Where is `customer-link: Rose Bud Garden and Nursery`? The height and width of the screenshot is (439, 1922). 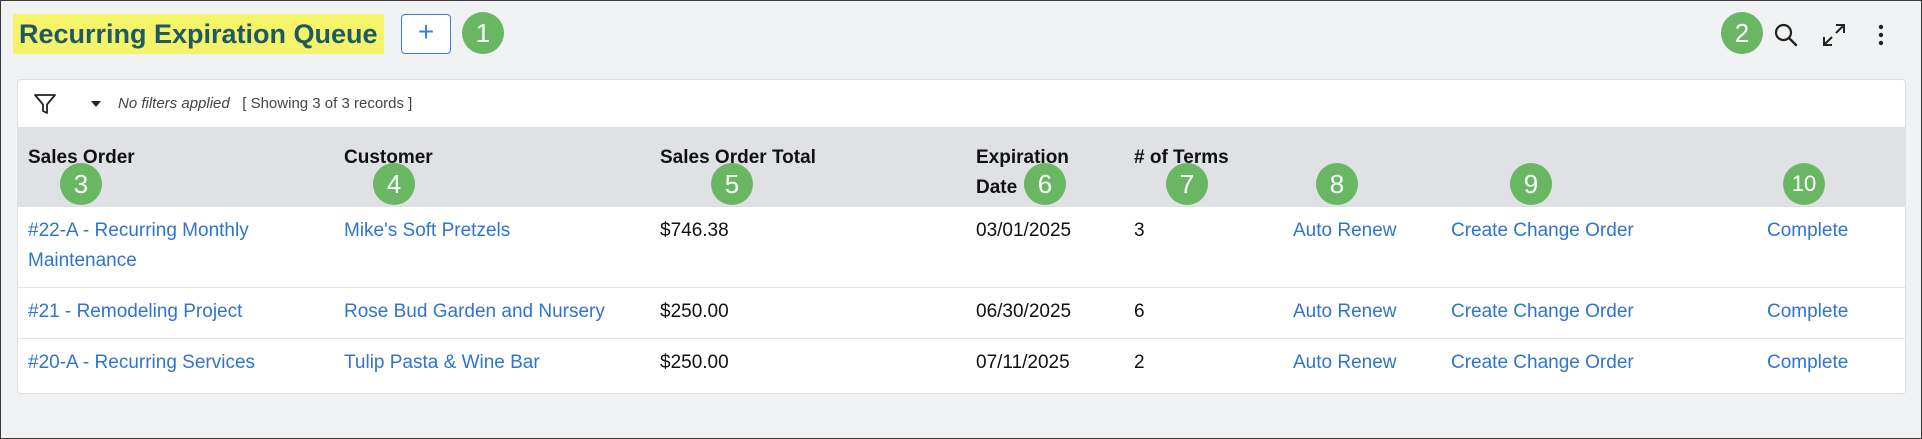
customer-link: Rose Bud Garden and Nursery is located at coordinates (474, 312).